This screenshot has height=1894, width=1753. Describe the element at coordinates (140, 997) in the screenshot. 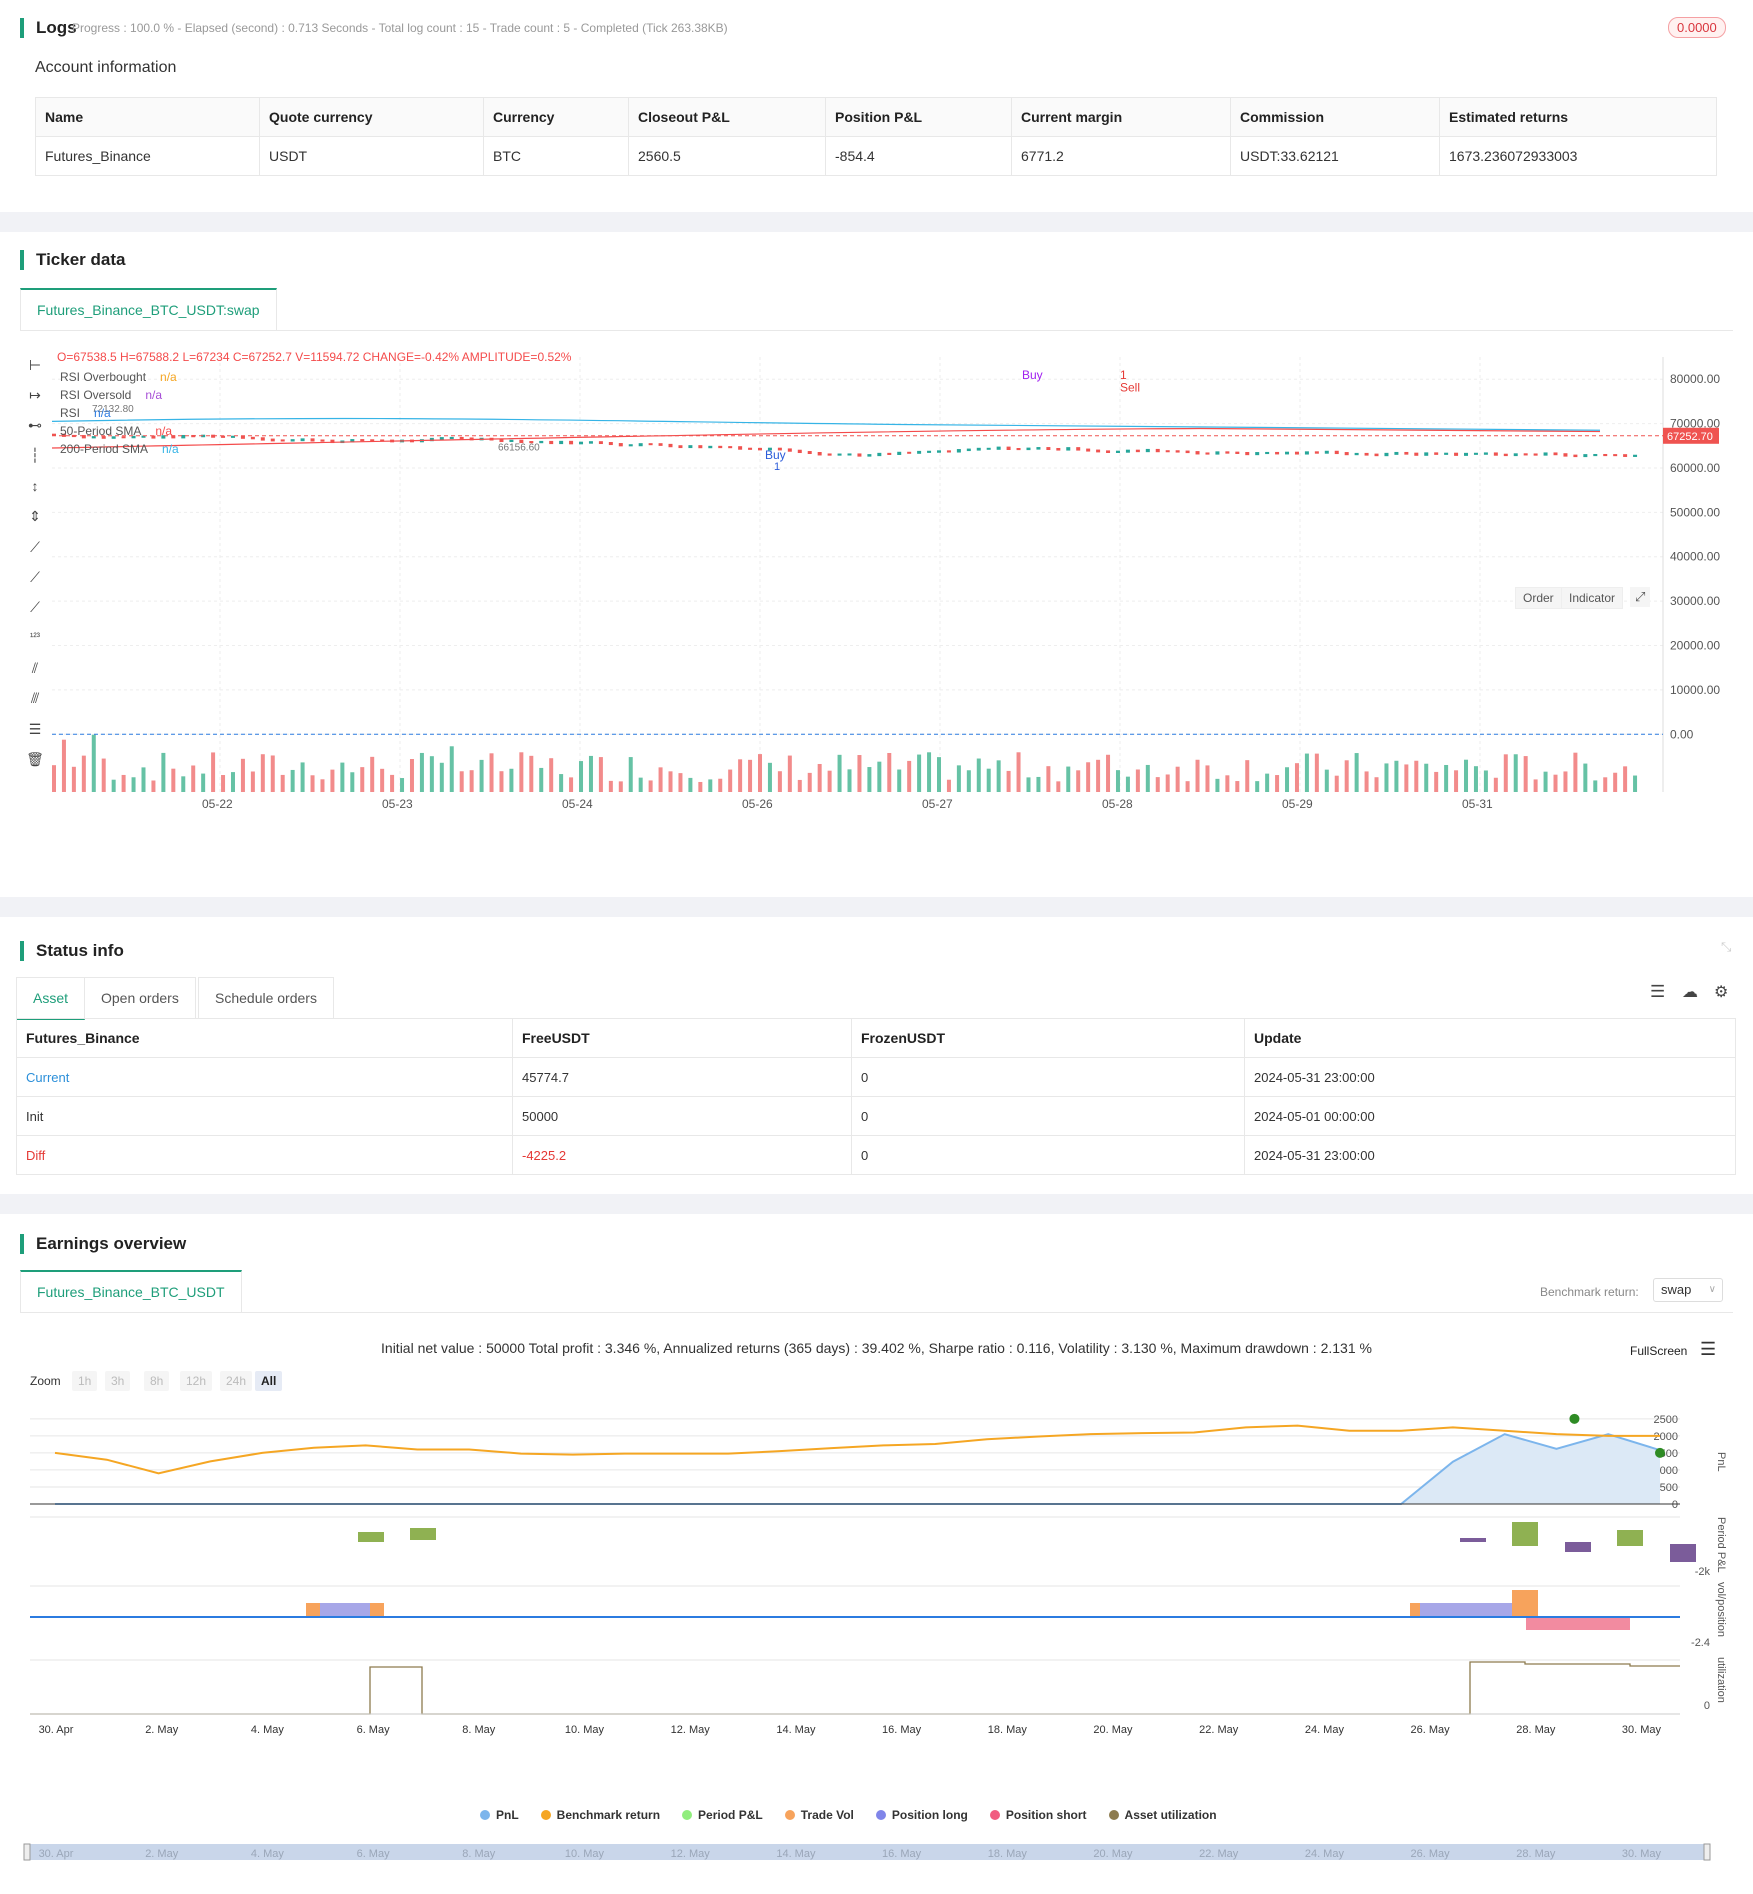

I see `tab-open-orders: Open orders` at that location.